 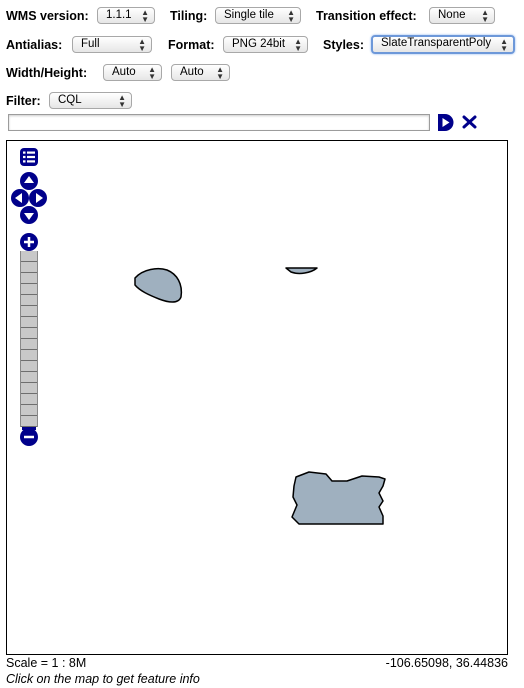 I want to click on minus-icon, so click(x=29, y=437).